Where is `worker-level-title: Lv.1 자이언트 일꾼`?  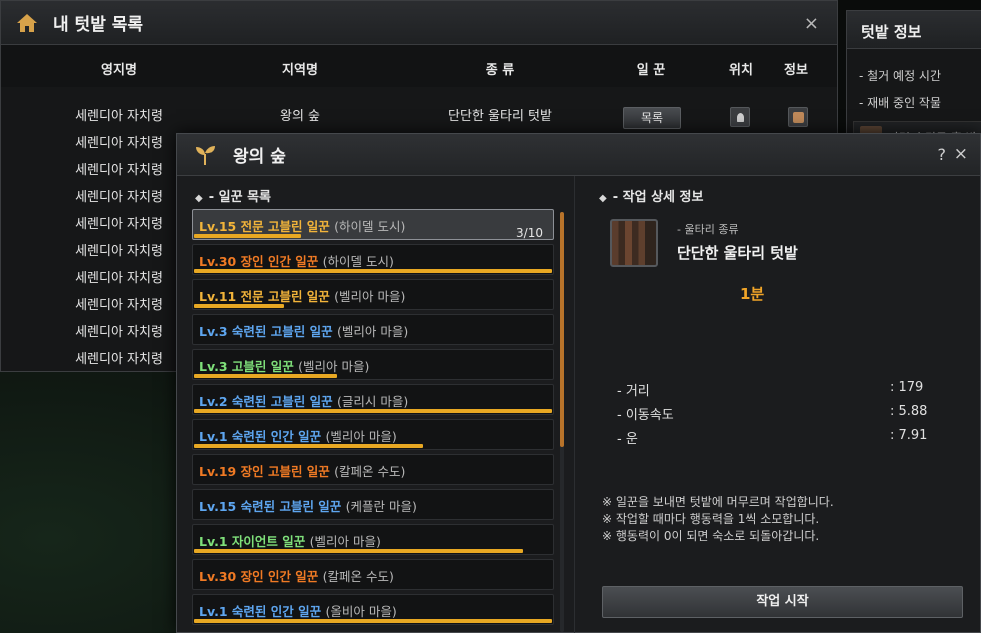 worker-level-title: Lv.1 자이언트 일꾼 is located at coordinates (252, 541).